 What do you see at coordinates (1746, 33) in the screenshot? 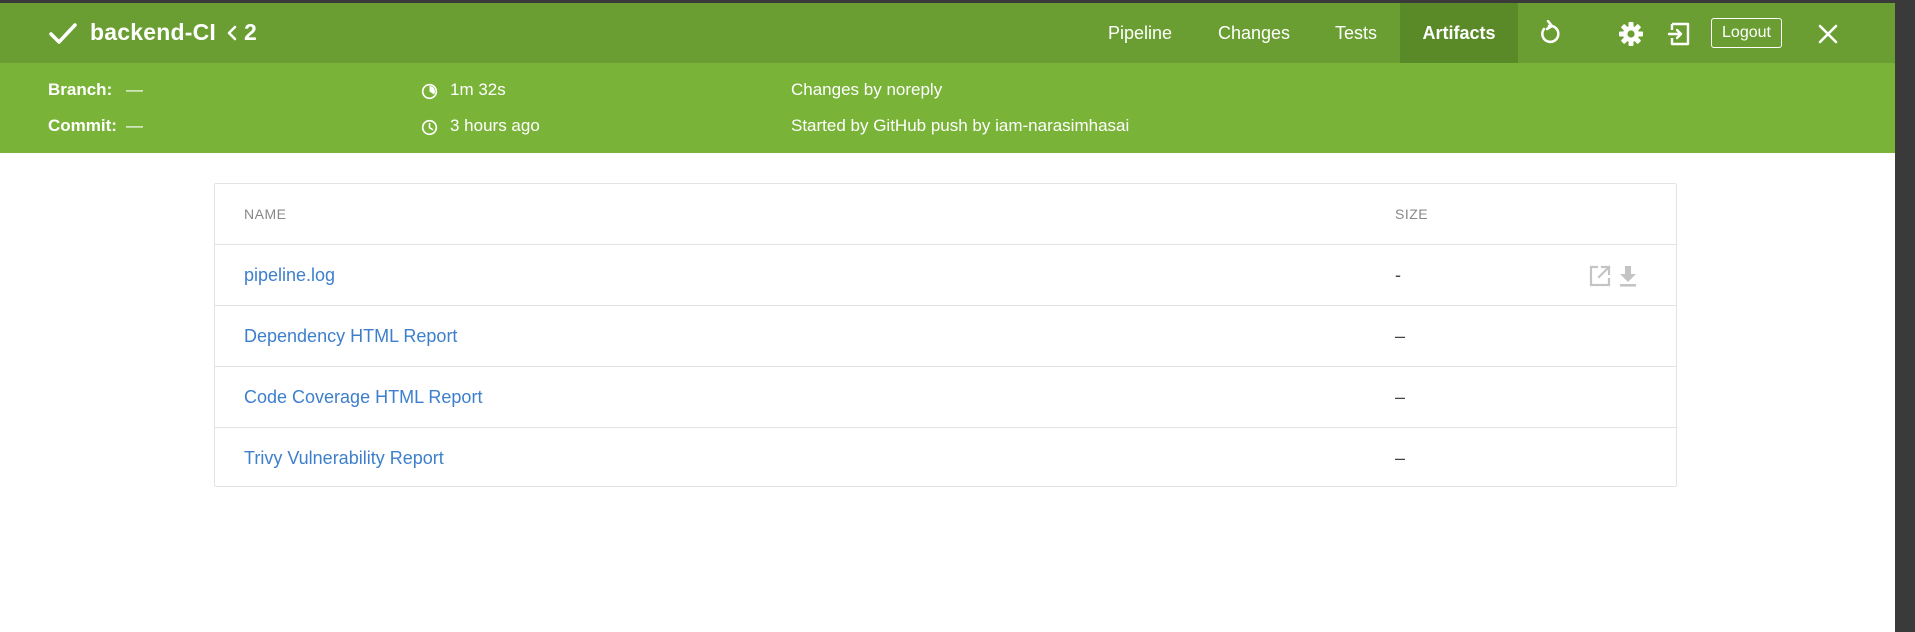
I see `logout-button: Logout` at bounding box center [1746, 33].